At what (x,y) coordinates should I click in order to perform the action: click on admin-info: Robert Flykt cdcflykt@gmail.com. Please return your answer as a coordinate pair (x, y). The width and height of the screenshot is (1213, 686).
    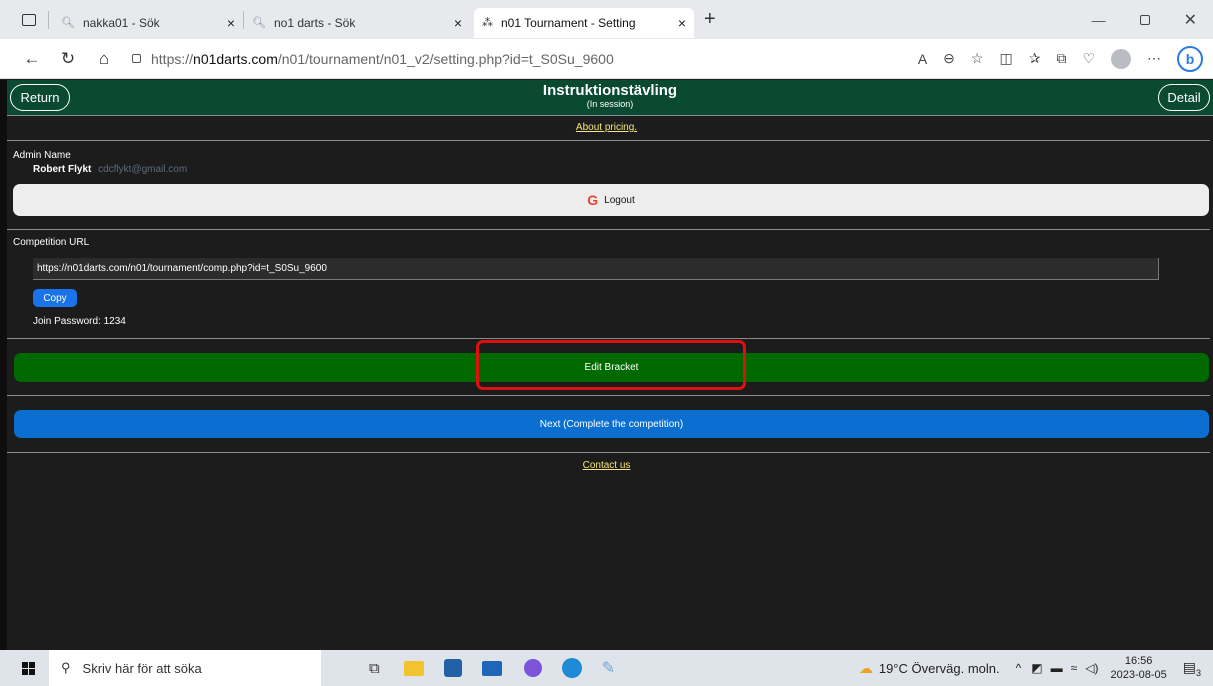
    Looking at the image, I should click on (110, 169).